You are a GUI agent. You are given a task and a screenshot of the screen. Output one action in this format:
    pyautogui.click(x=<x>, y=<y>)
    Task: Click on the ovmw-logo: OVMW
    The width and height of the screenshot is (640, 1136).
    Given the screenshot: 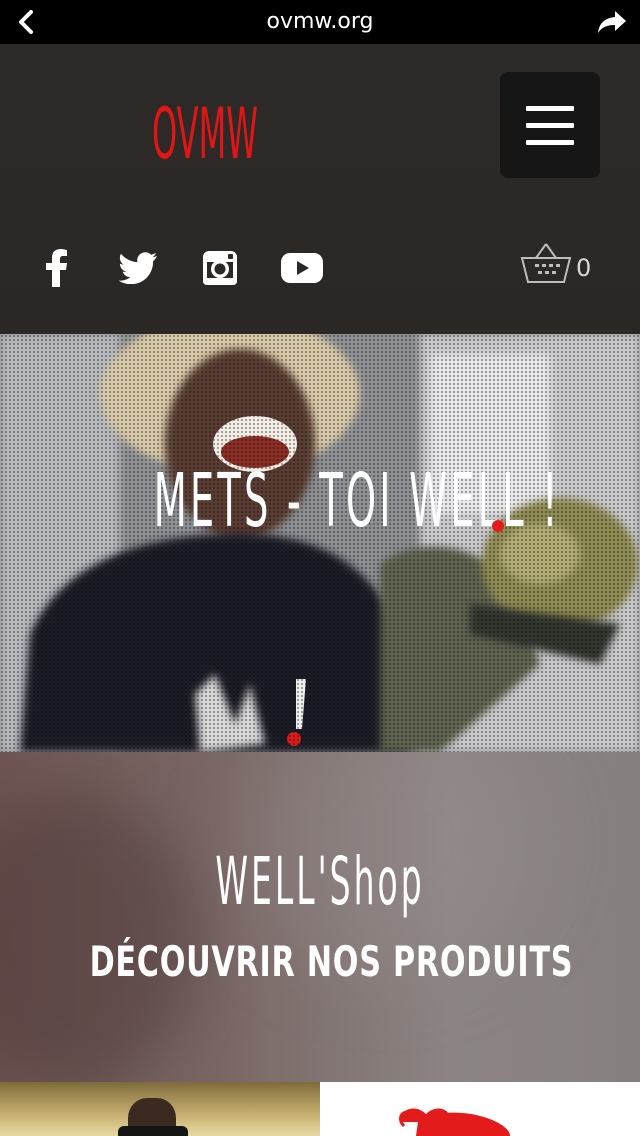 What is the action you would take?
    pyautogui.click(x=205, y=128)
    